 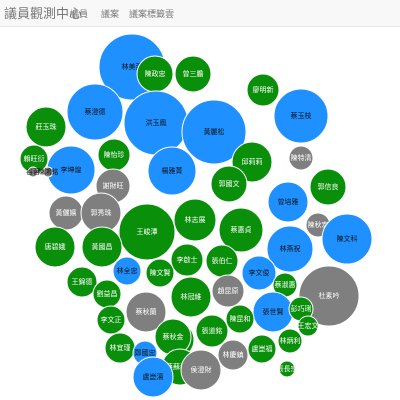 What do you see at coordinates (113, 185) in the screenshot?
I see `bubble-label: 謝財旺` at bounding box center [113, 185].